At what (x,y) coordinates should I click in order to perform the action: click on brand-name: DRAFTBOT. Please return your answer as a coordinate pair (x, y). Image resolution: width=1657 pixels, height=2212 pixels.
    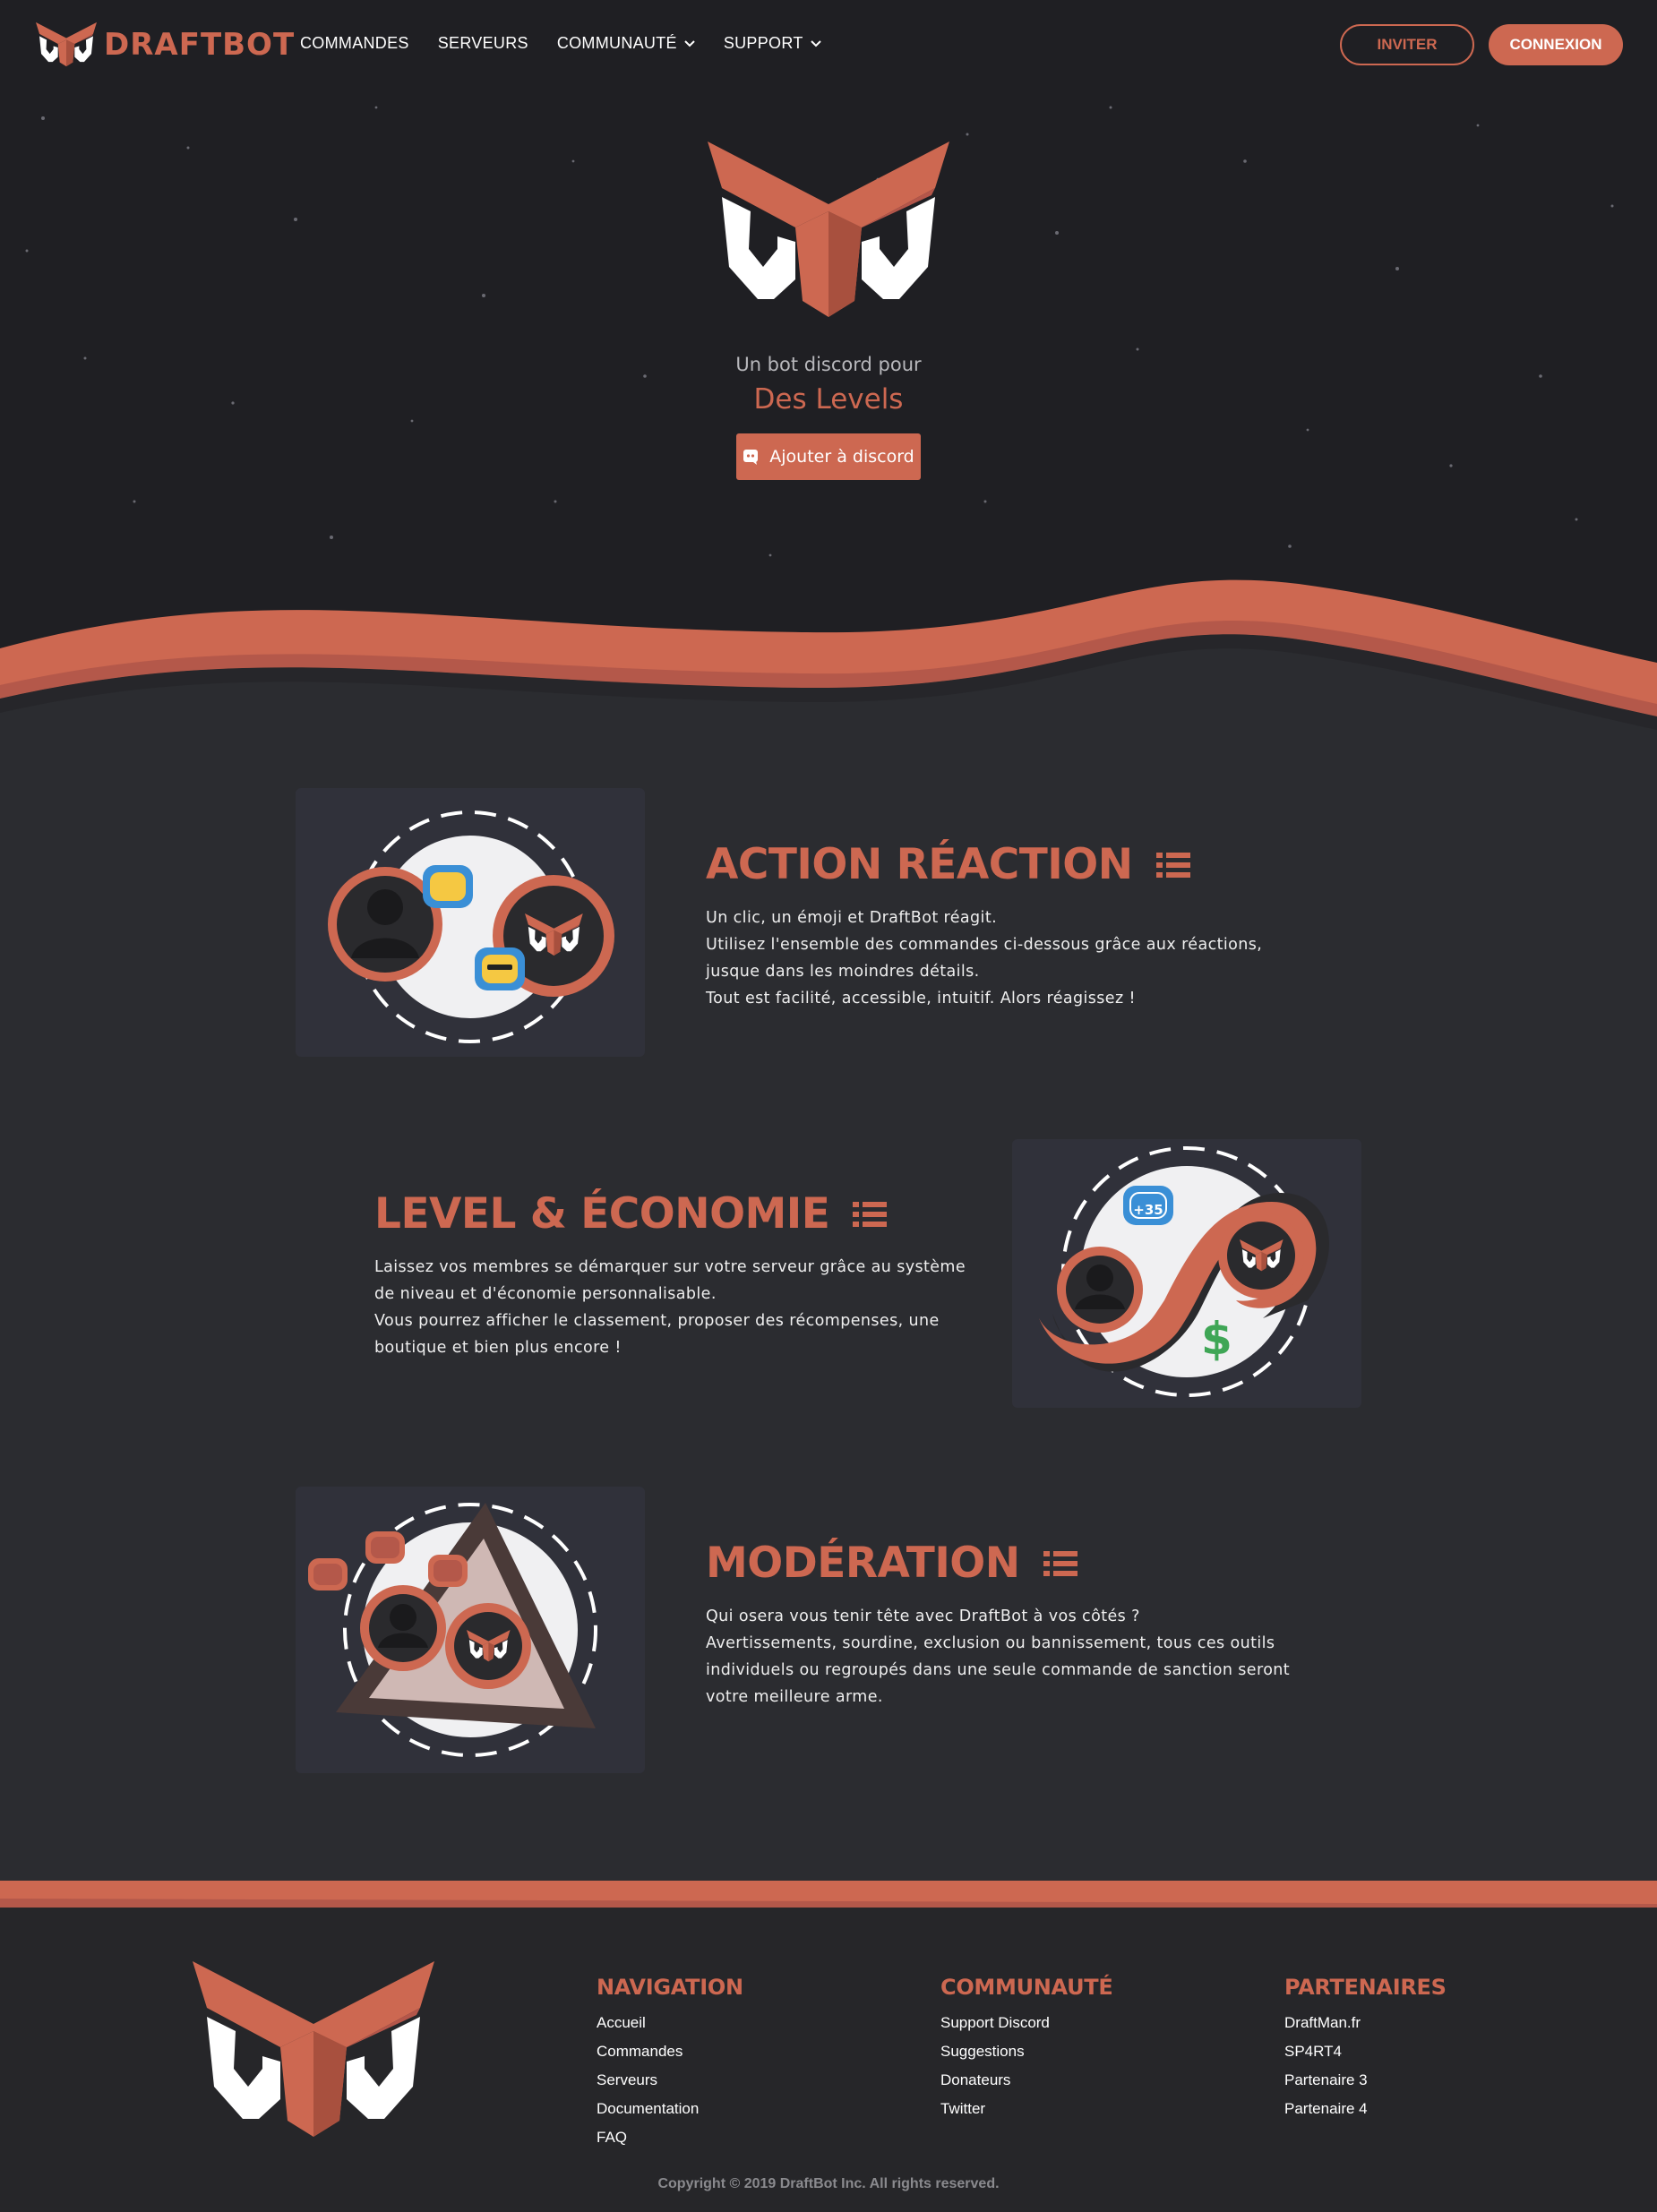
    Looking at the image, I should click on (200, 45).